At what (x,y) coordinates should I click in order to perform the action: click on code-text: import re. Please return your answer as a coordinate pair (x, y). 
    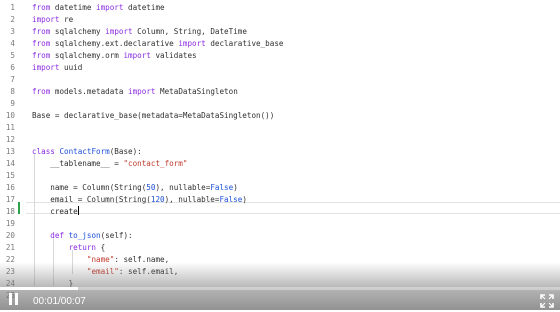
    Looking at the image, I should click on (52, 20).